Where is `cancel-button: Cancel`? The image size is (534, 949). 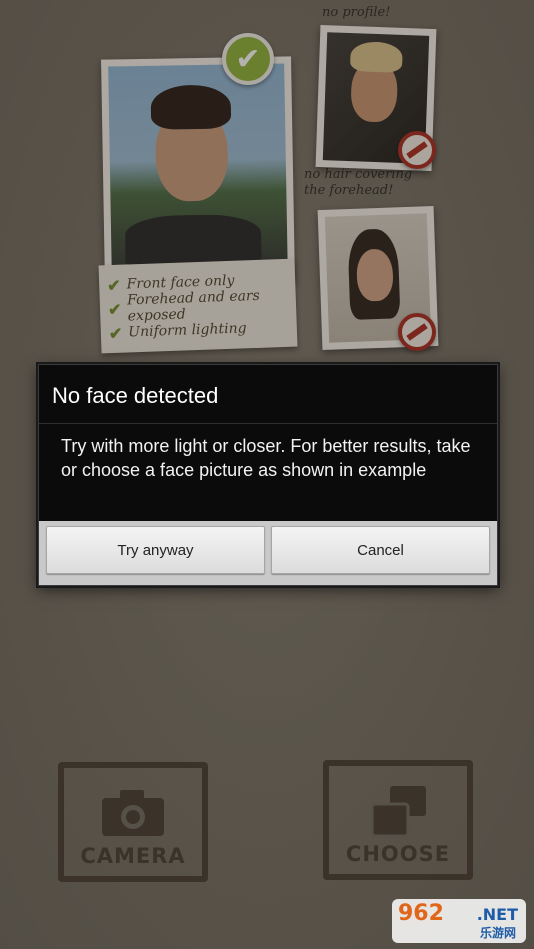 cancel-button: Cancel is located at coordinates (380, 550).